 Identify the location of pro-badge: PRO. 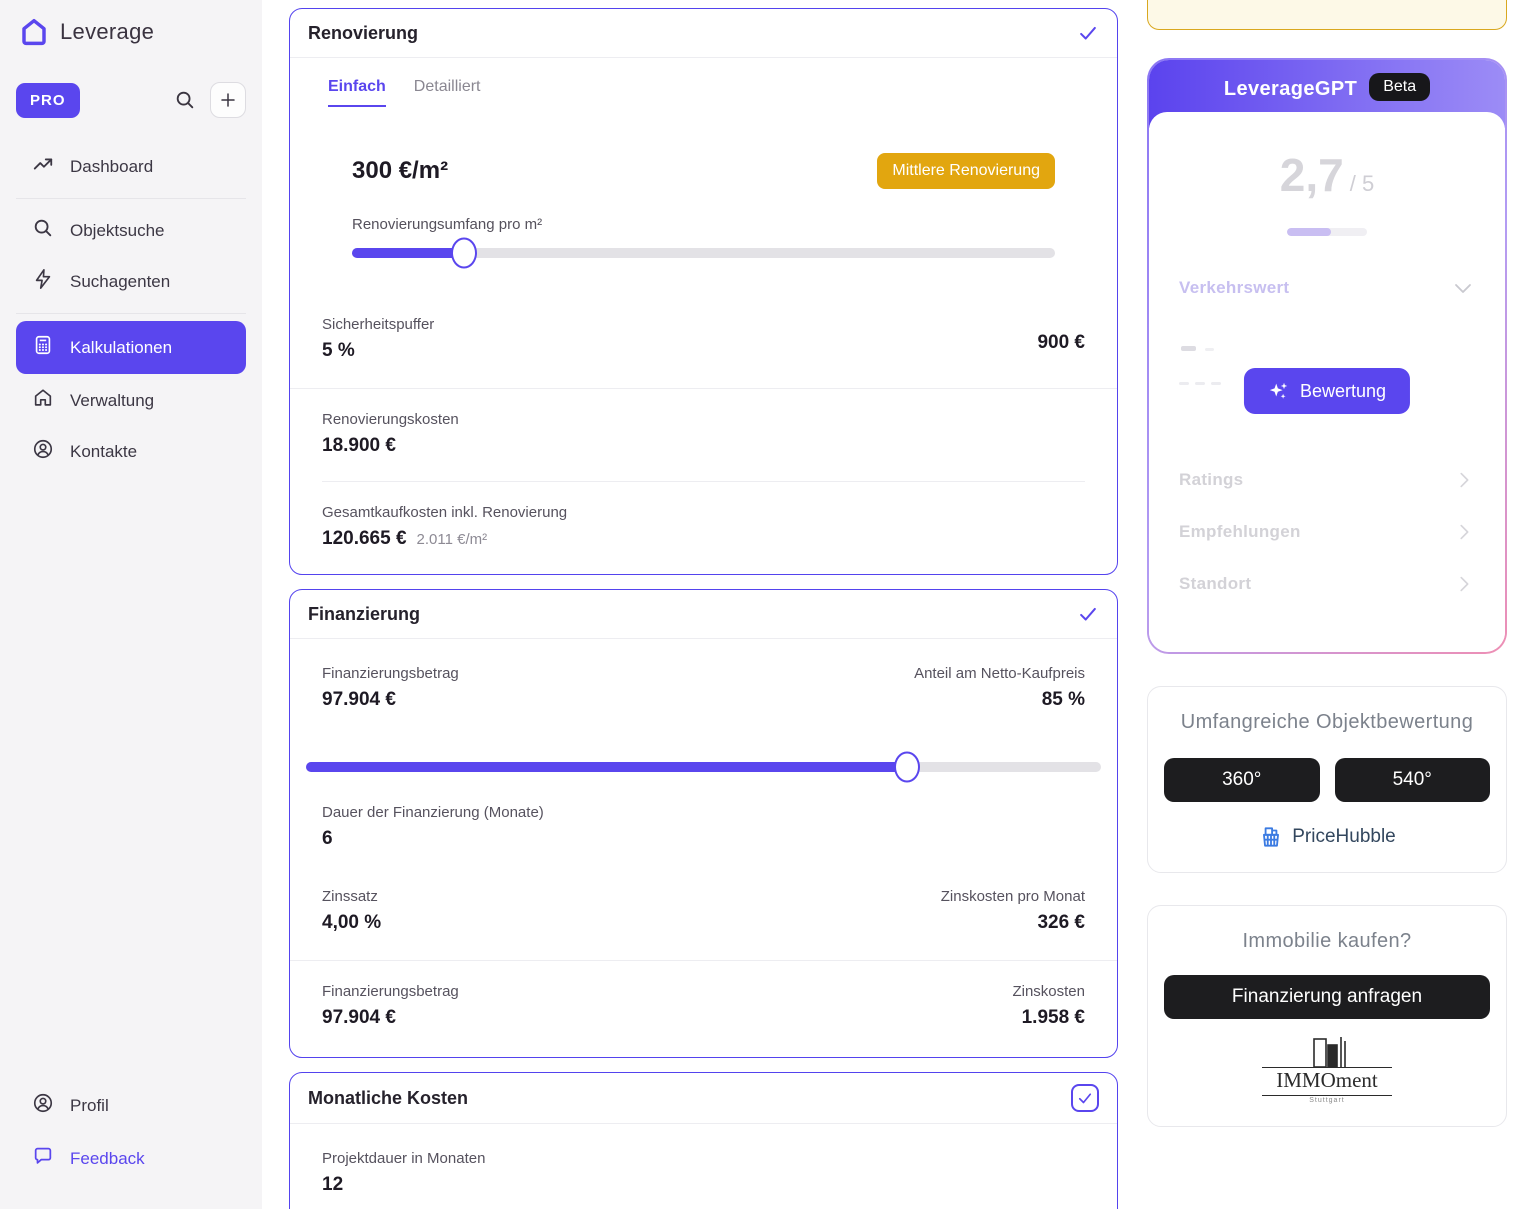
(48, 100).